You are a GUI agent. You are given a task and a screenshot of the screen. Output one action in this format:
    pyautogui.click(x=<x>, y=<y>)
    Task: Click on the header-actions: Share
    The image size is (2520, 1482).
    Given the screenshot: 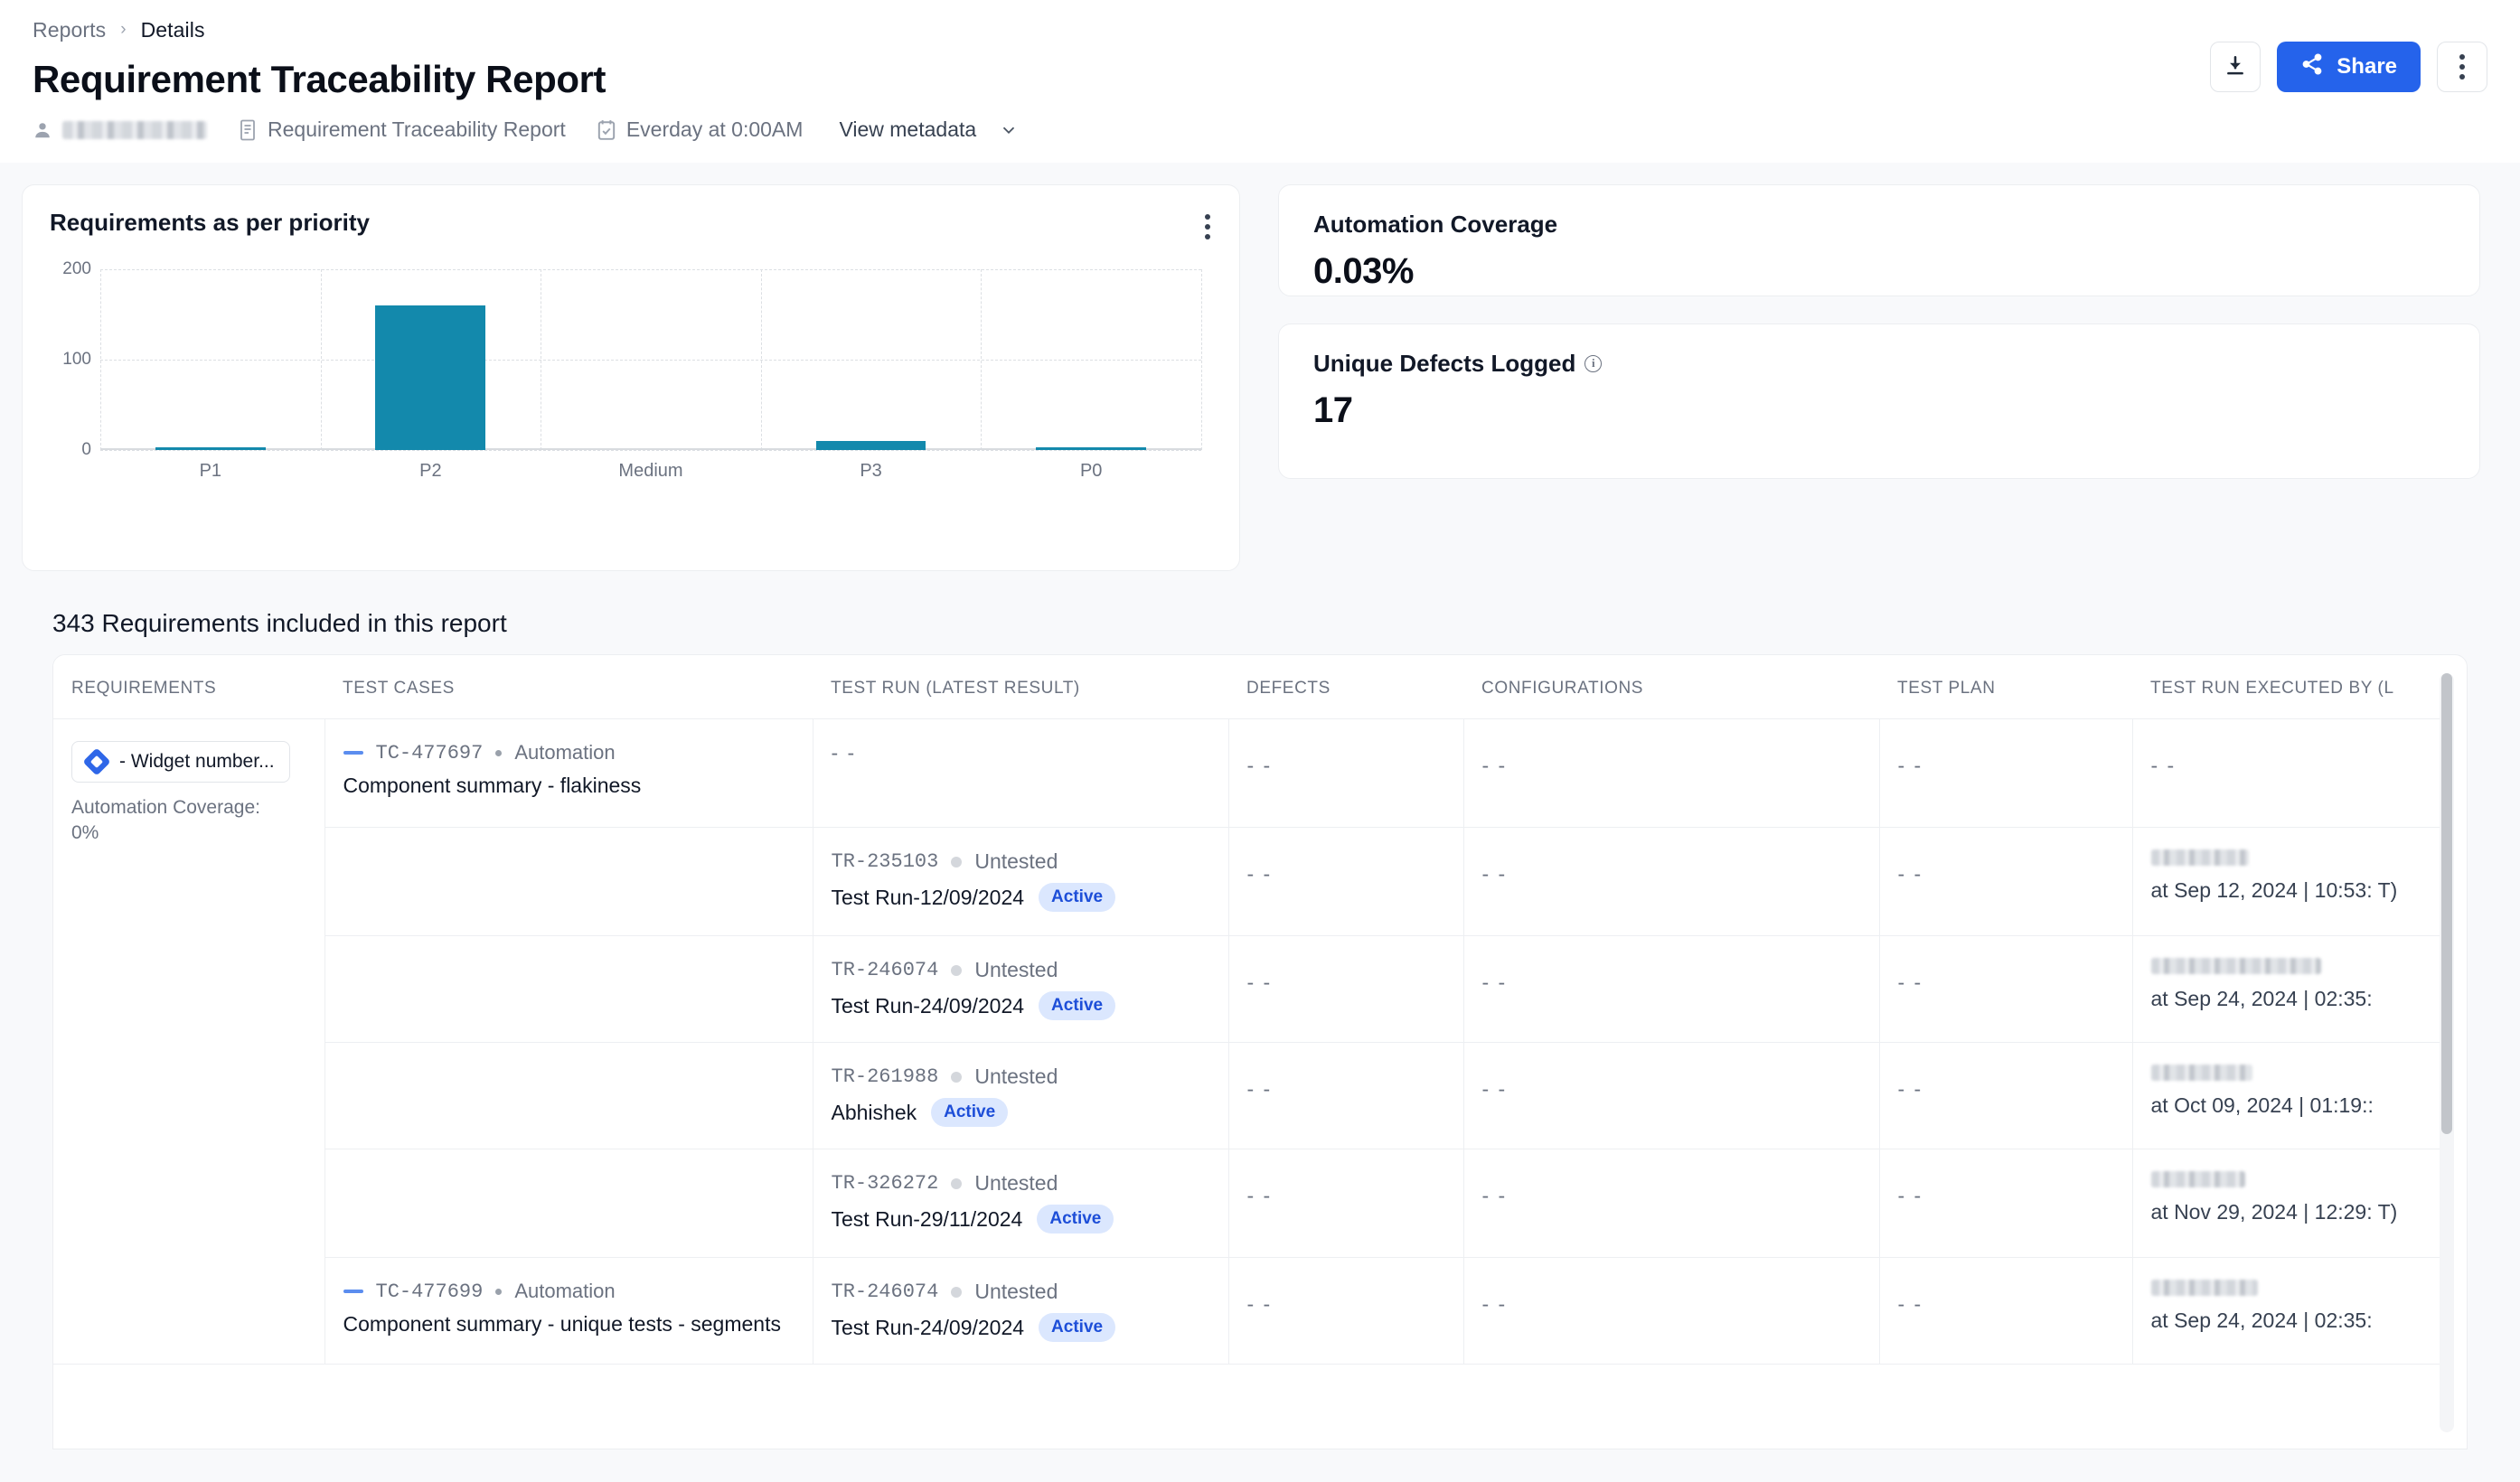 What is the action you would take?
    pyautogui.click(x=2349, y=67)
    